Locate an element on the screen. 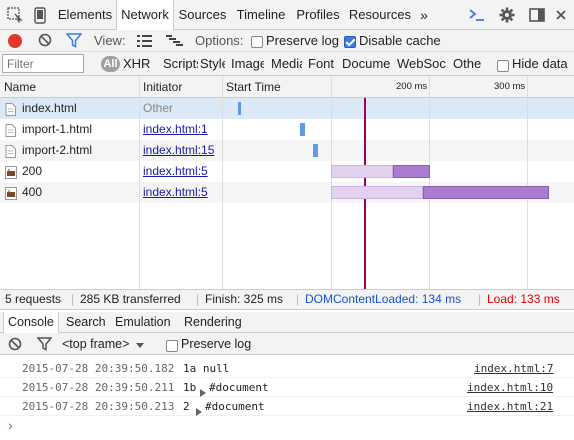 This screenshot has width=574, height=440. request-initiator: Other is located at coordinates (158, 108).